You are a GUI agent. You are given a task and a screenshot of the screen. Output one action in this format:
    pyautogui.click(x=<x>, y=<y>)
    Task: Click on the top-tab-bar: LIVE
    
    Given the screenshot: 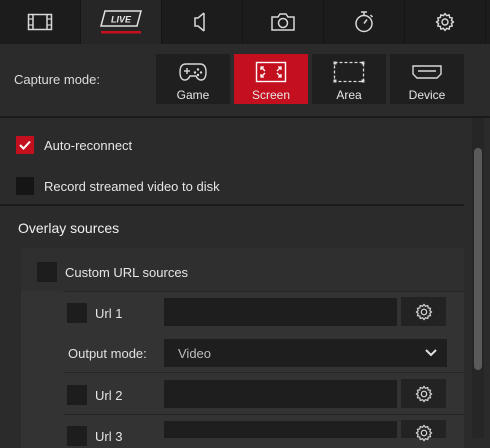 What is the action you would take?
    pyautogui.click(x=245, y=22)
    